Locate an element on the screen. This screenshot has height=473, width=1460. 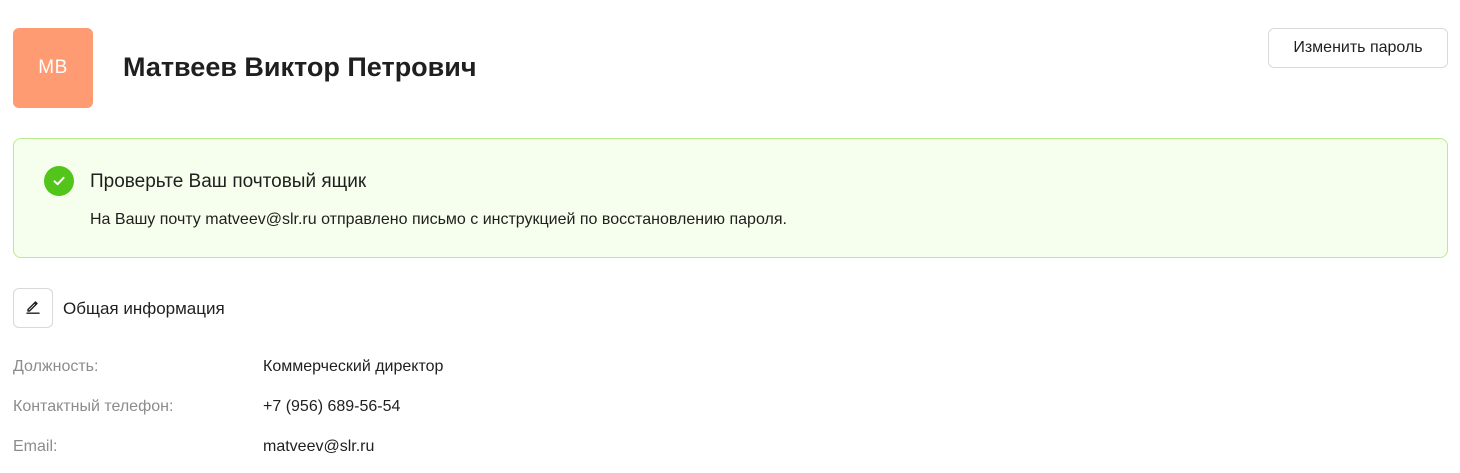
field-value: +7 (956) 689-56-54 is located at coordinates (332, 406).